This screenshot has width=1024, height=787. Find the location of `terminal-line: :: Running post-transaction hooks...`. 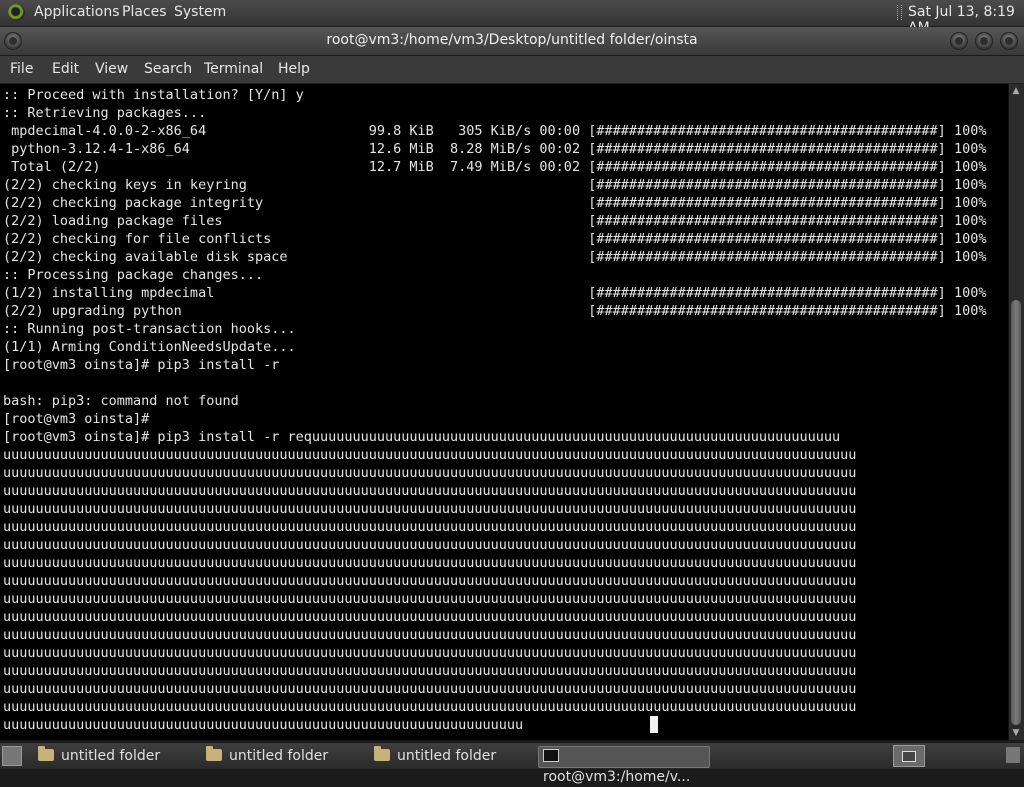

terminal-line: :: Running post-transaction hooks... is located at coordinates (149, 329).